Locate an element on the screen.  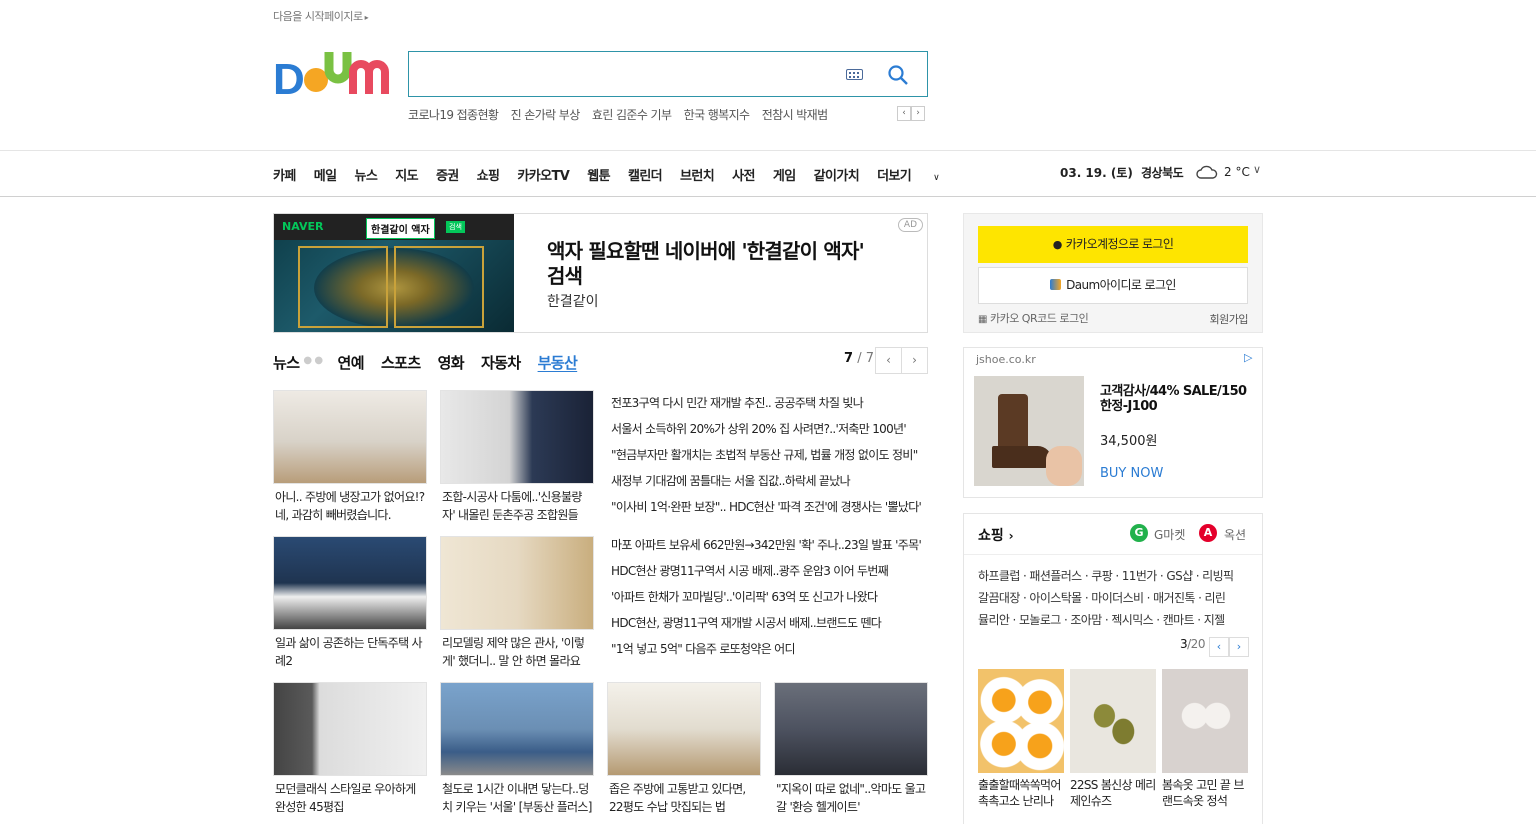
news-thumb: 아니.. 주방에 냉장고가 없어요!? 네, 과감히 빼버렸습니다. is located at coordinates (350, 457).